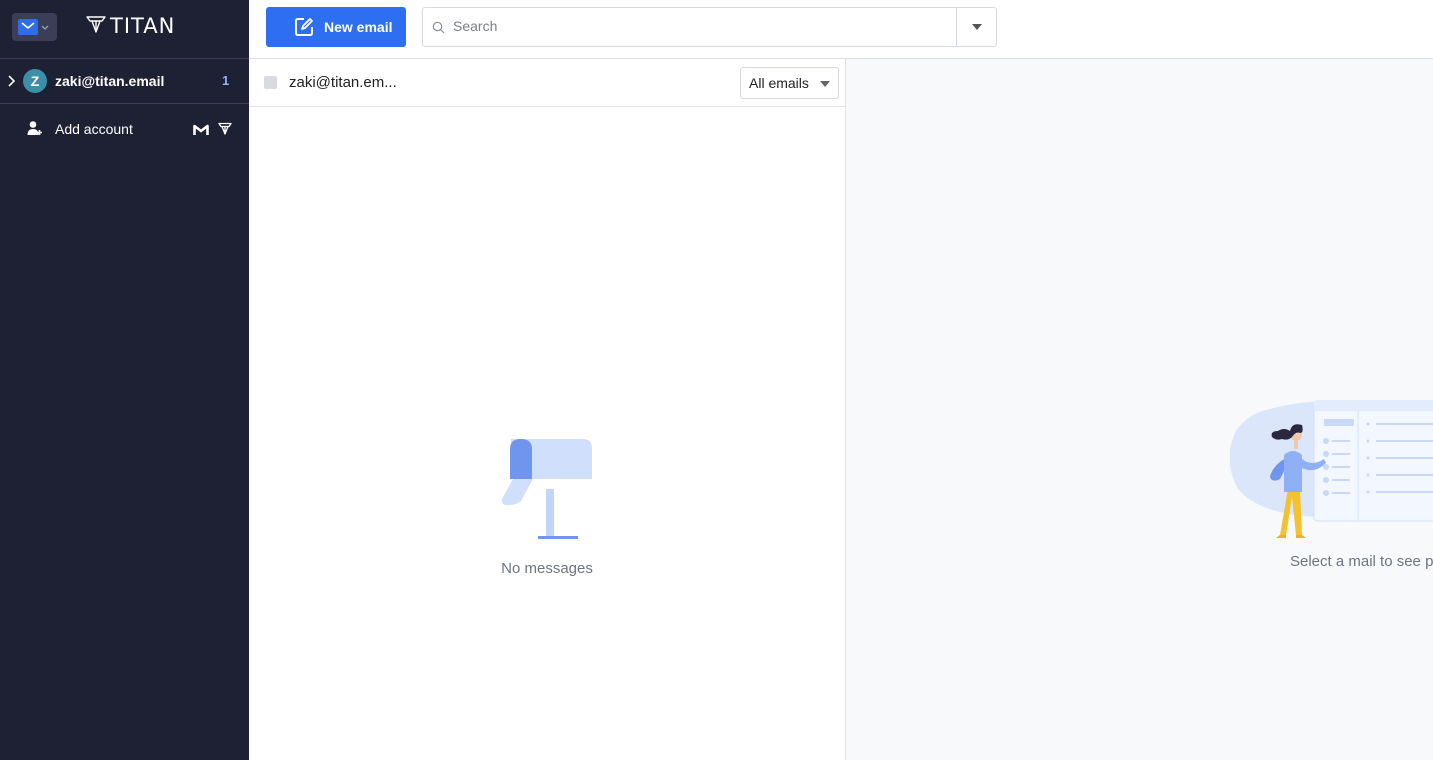 This screenshot has width=1433, height=760. Describe the element at coordinates (35, 81) in the screenshot. I see `avatar: Z` at that location.